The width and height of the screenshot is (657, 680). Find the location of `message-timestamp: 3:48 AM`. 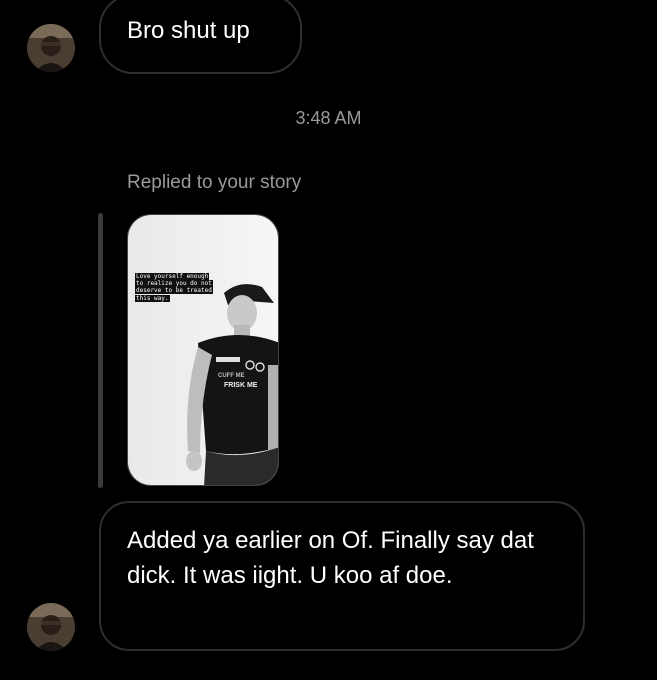

message-timestamp: 3:48 AM is located at coordinates (328, 118).